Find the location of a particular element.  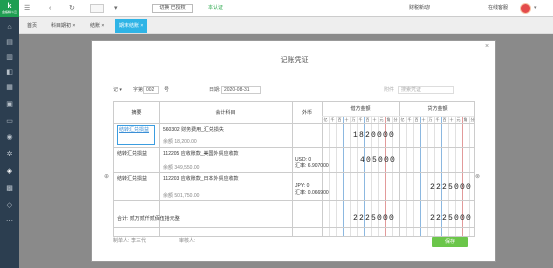

menu-toggle-icon: ☰ is located at coordinates (27, 8).